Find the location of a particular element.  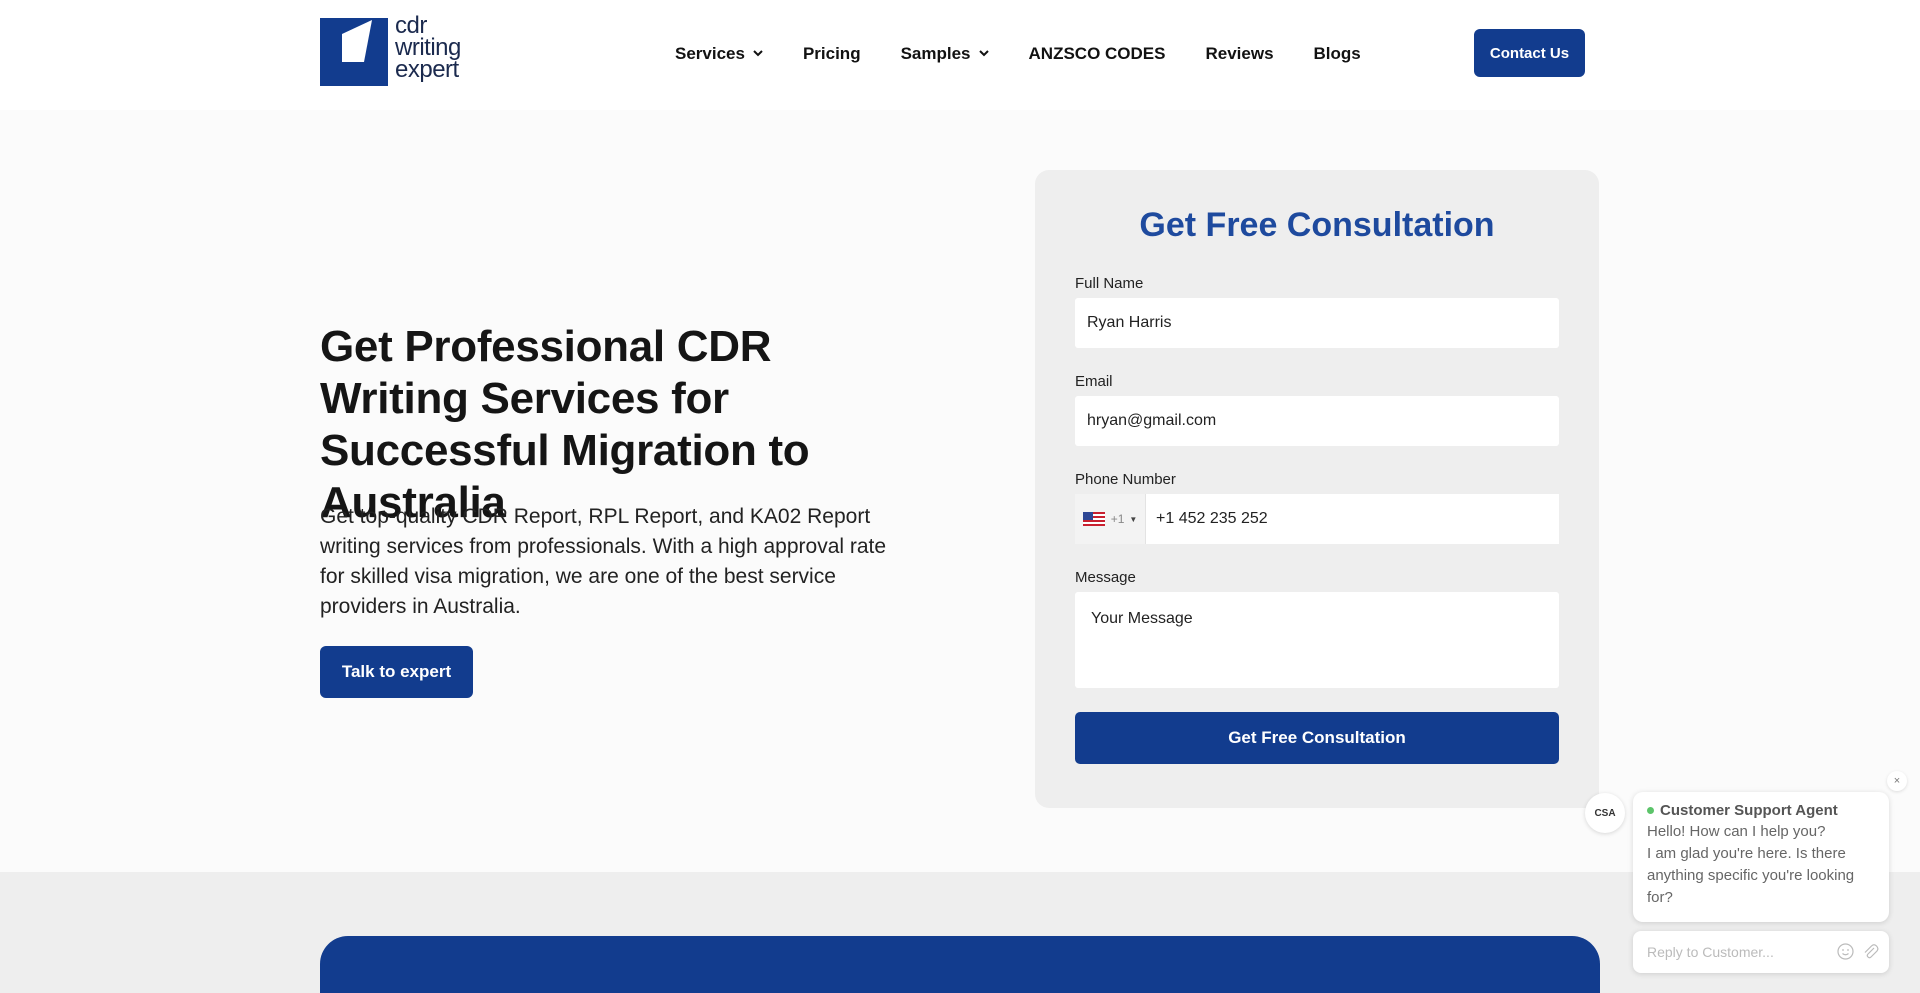

nav-item-services: Services is located at coordinates (719, 54).